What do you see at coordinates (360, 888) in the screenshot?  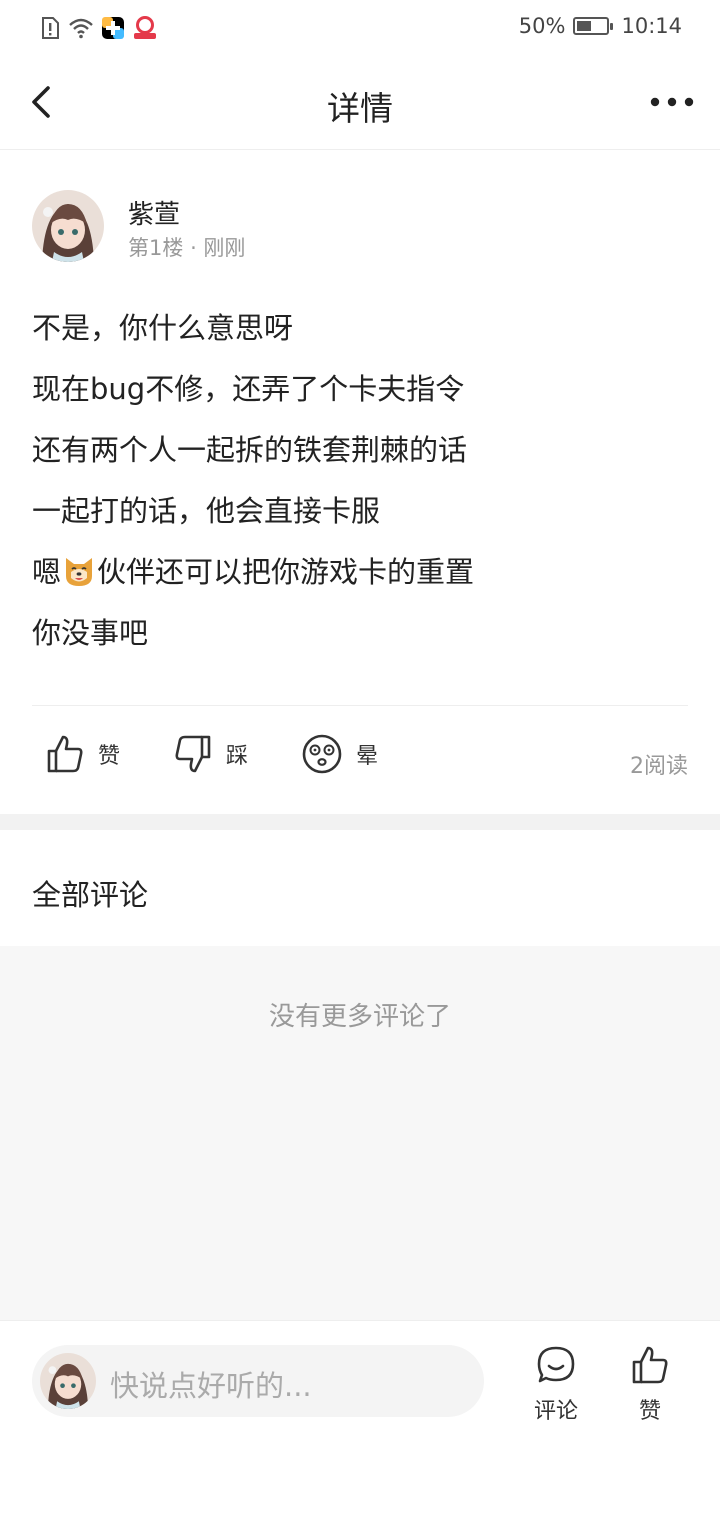 I see `comments-header: 全部评论` at bounding box center [360, 888].